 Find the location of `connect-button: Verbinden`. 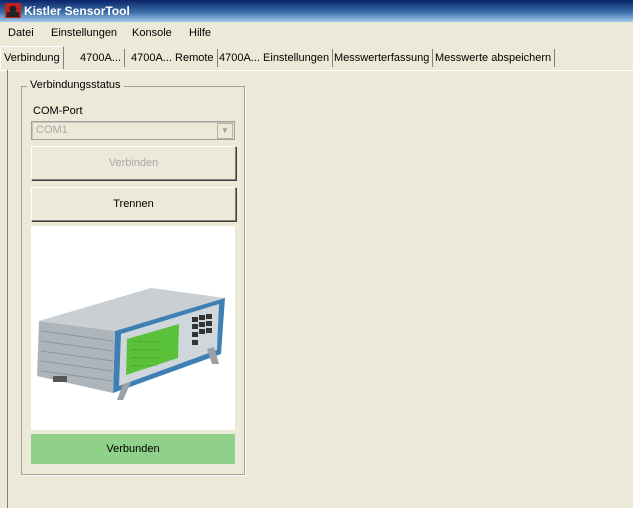

connect-button: Verbinden is located at coordinates (133, 163).